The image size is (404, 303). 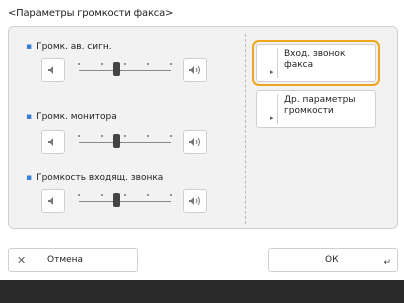 What do you see at coordinates (387, 263) in the screenshot?
I see `enter-icon: ↵` at bounding box center [387, 263].